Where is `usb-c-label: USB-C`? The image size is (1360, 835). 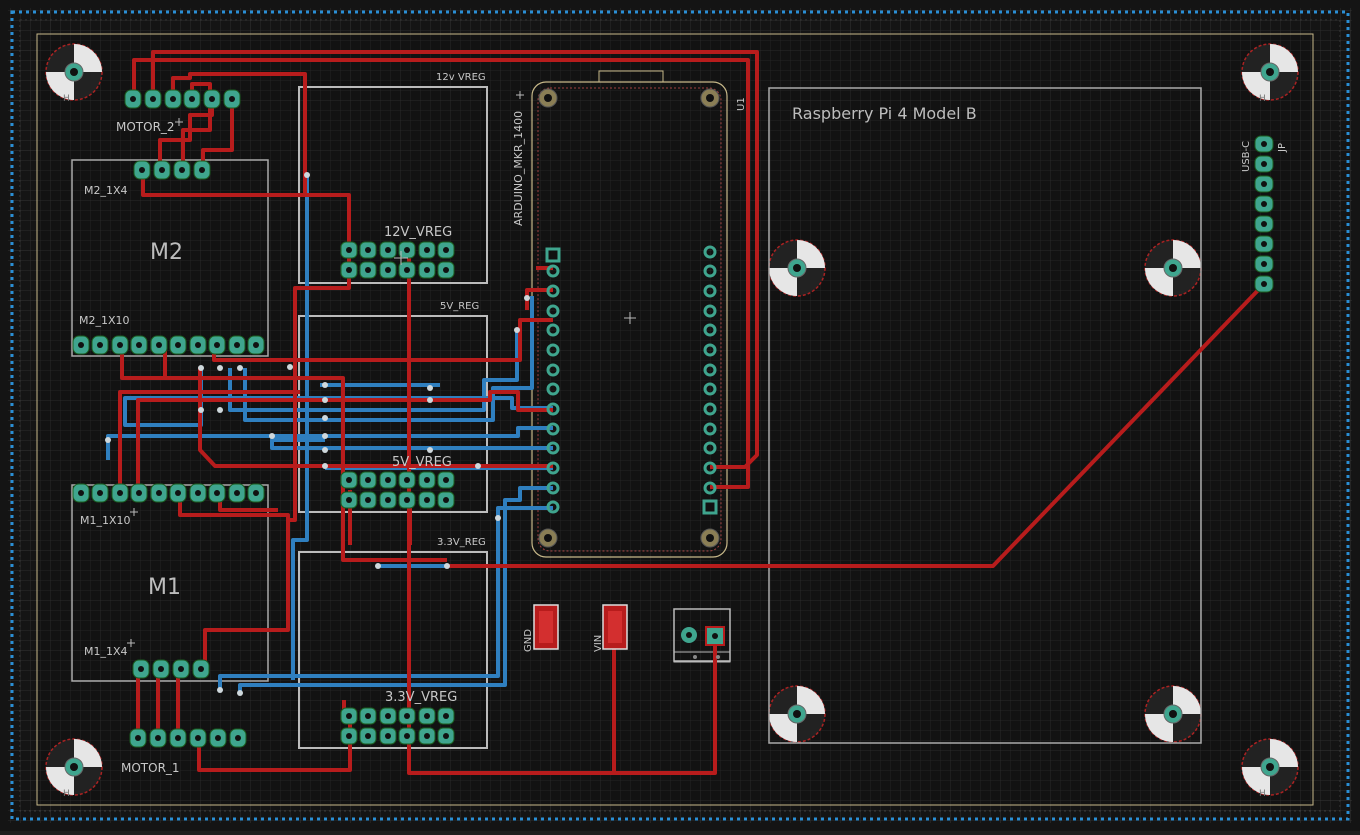
usb-c-label: USB-C is located at coordinates (1246, 156).